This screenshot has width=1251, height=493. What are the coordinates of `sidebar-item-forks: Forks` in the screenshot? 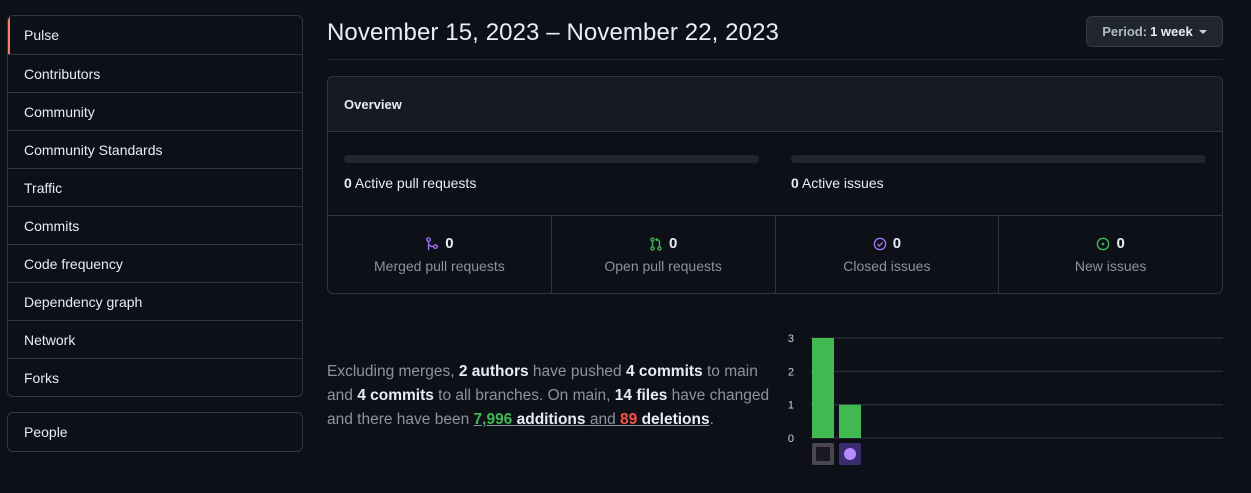 It's located at (155, 377).